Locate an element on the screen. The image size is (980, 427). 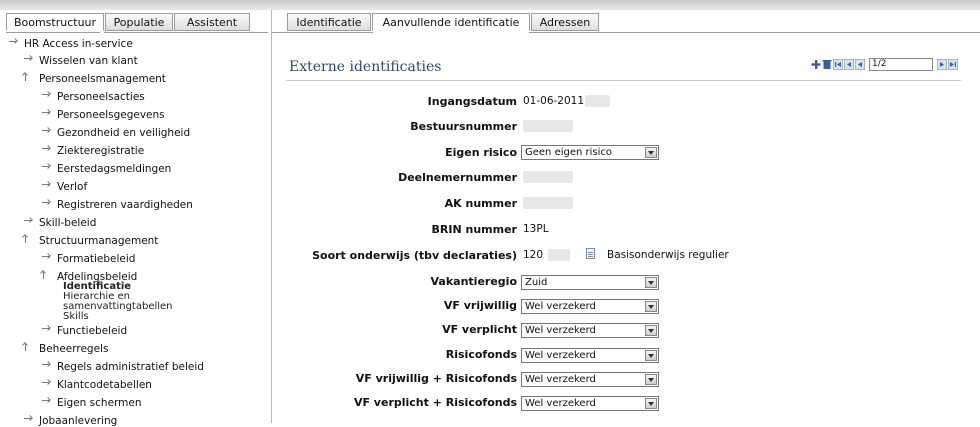
label-brin-nummer: BRIN nummer is located at coordinates (474, 229).